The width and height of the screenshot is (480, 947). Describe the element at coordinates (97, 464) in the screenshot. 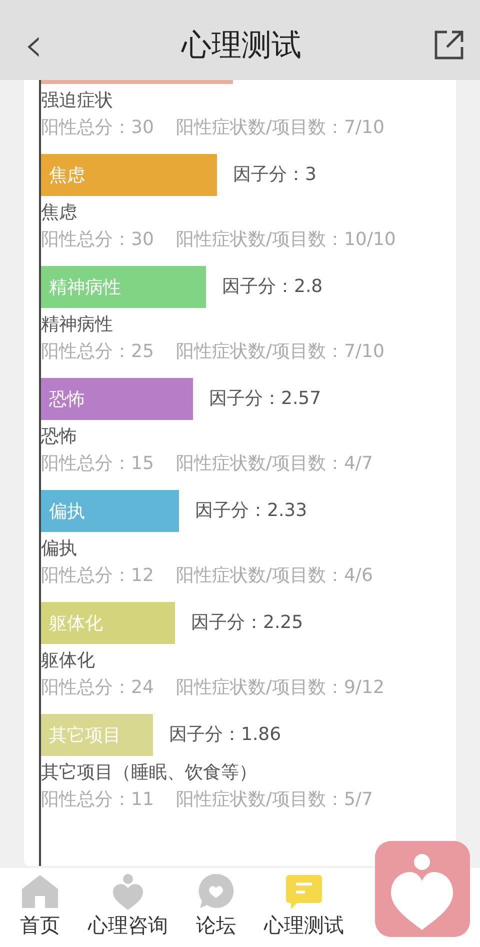

I see `positive-total: 阳性总分：15` at that location.